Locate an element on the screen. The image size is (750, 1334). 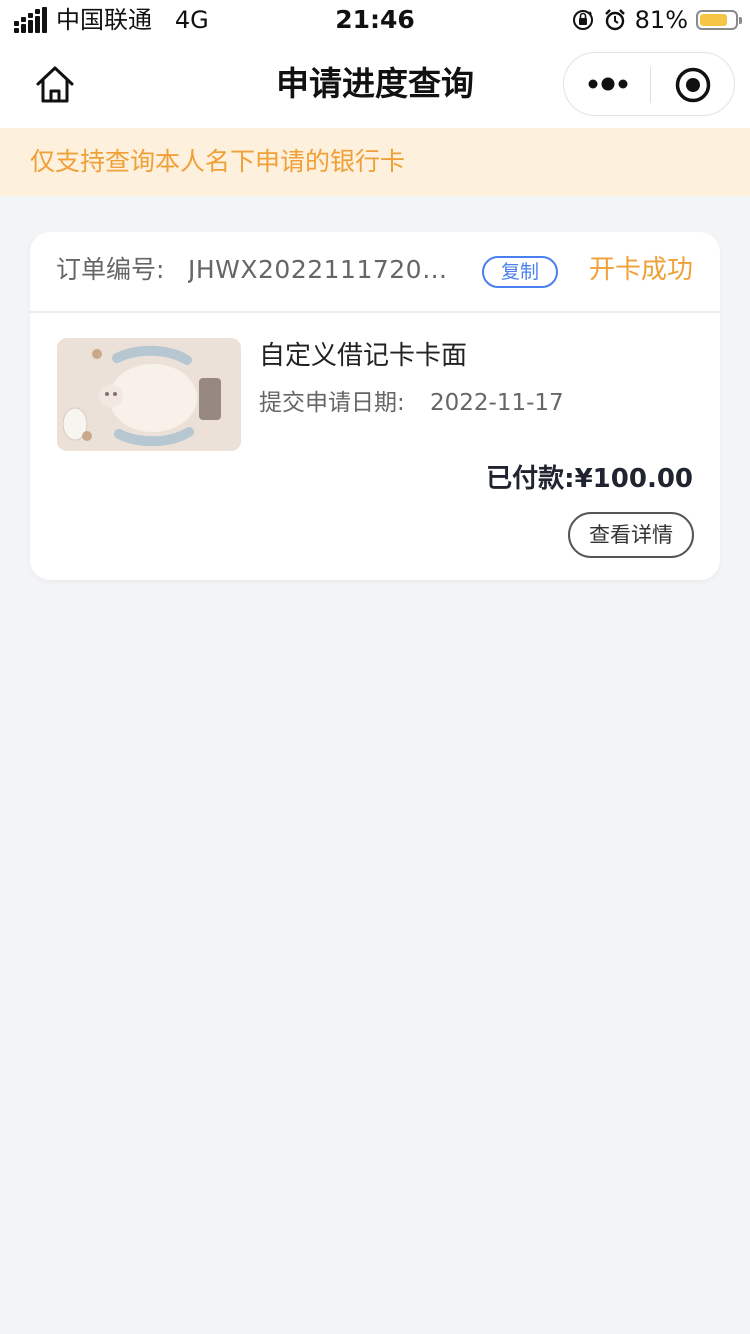
target-close-icon is located at coordinates (693, 85).